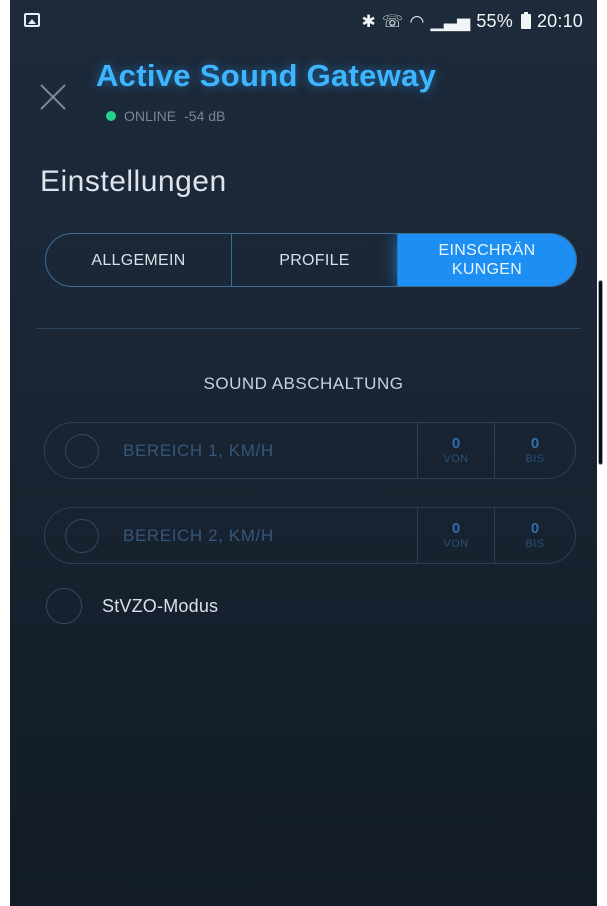 This screenshot has height=906, width=607. I want to click on status-right: ✱ ☏ ◠ ▁▃▅ 55% 20:10, so click(472, 21).